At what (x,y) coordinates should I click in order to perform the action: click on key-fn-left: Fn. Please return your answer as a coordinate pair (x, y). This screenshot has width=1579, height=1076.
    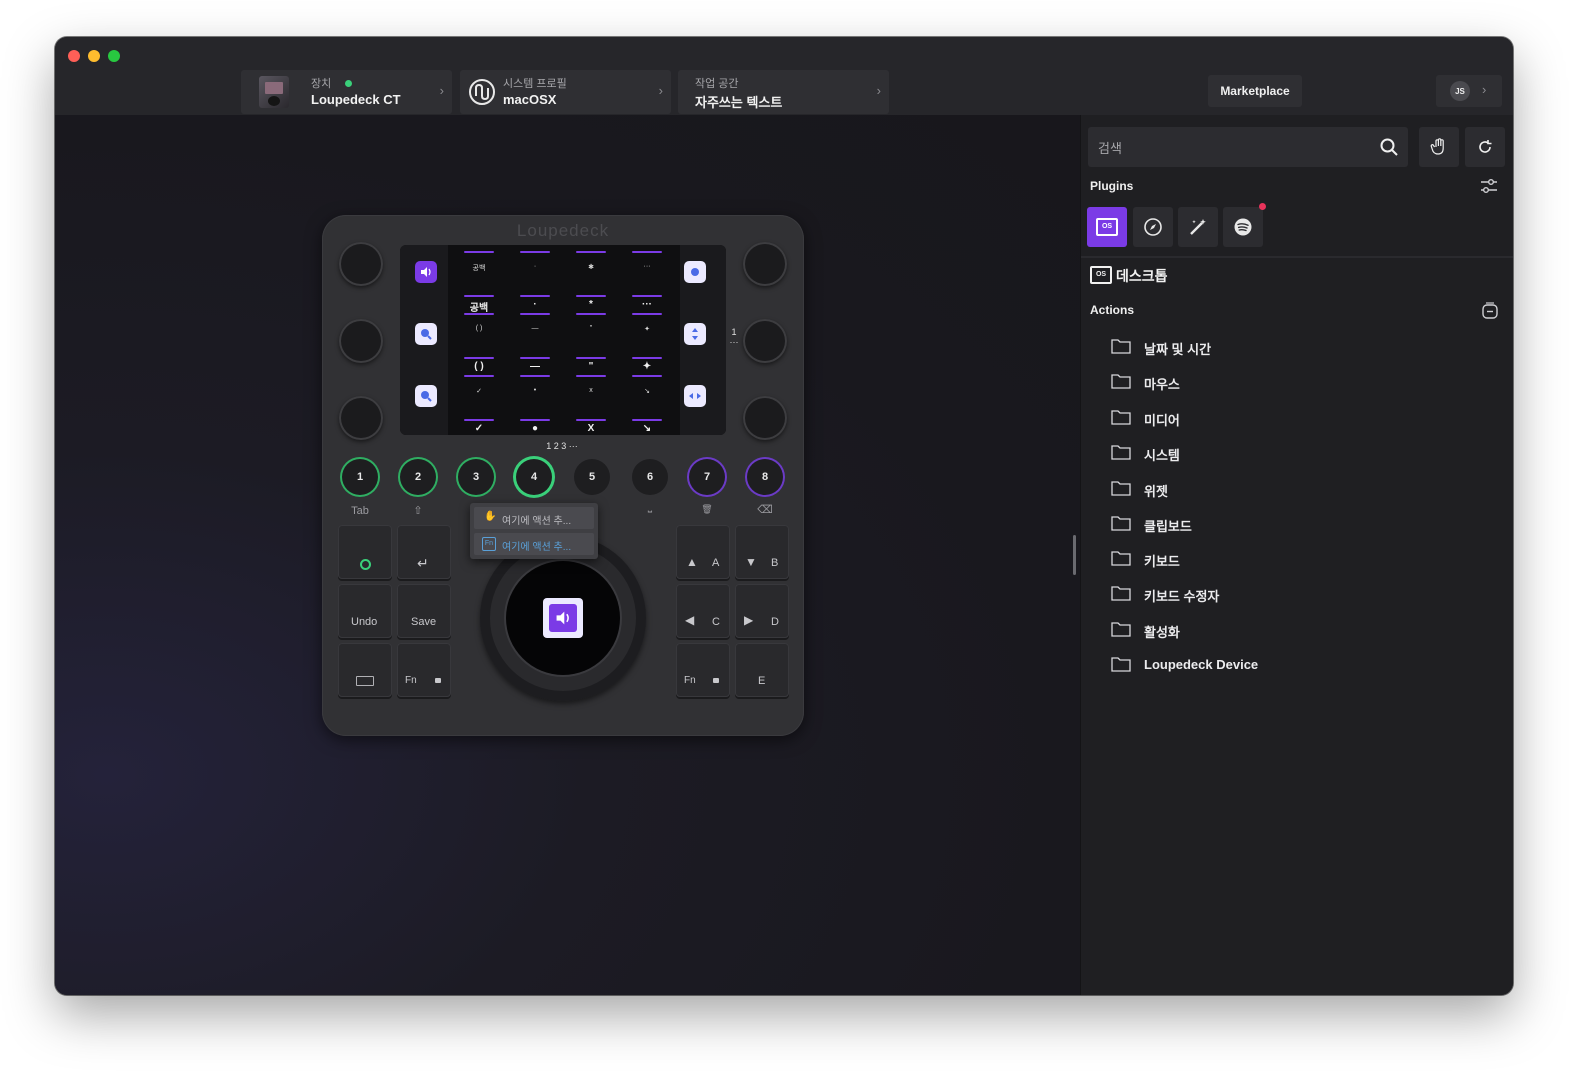
    Looking at the image, I should click on (424, 670).